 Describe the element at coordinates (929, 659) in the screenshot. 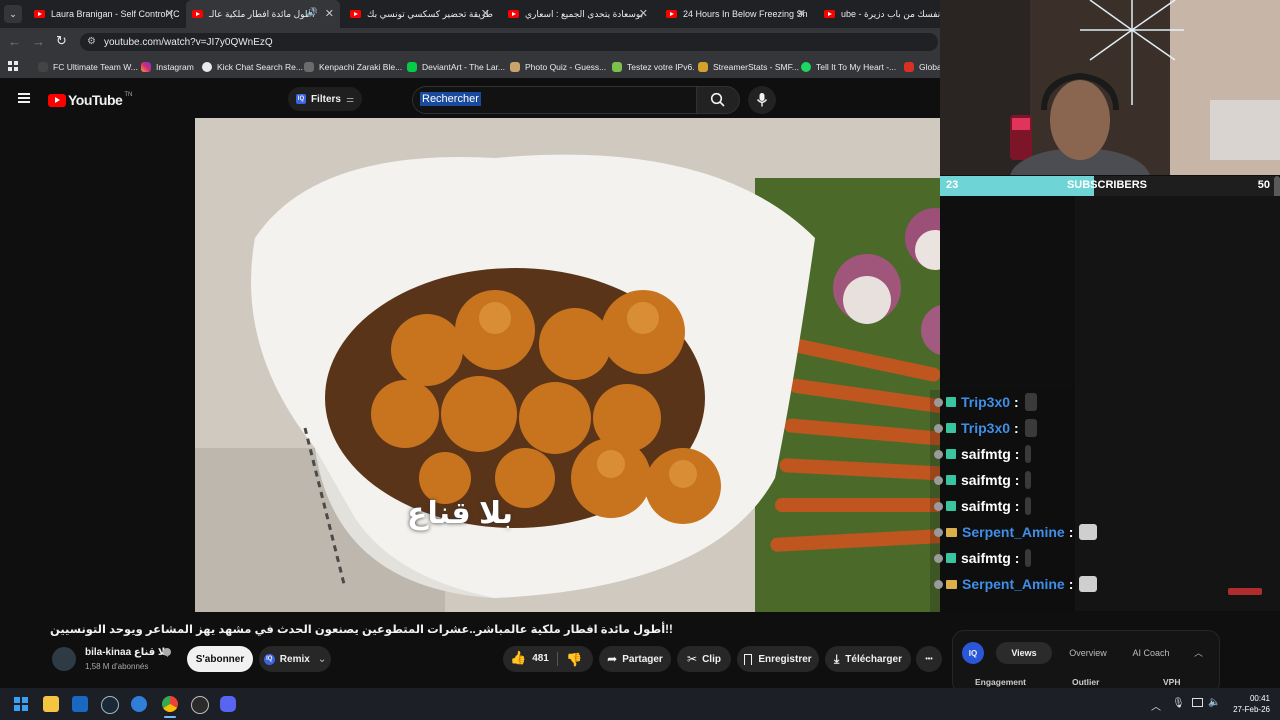

I see `more-actions-button: •••` at that location.